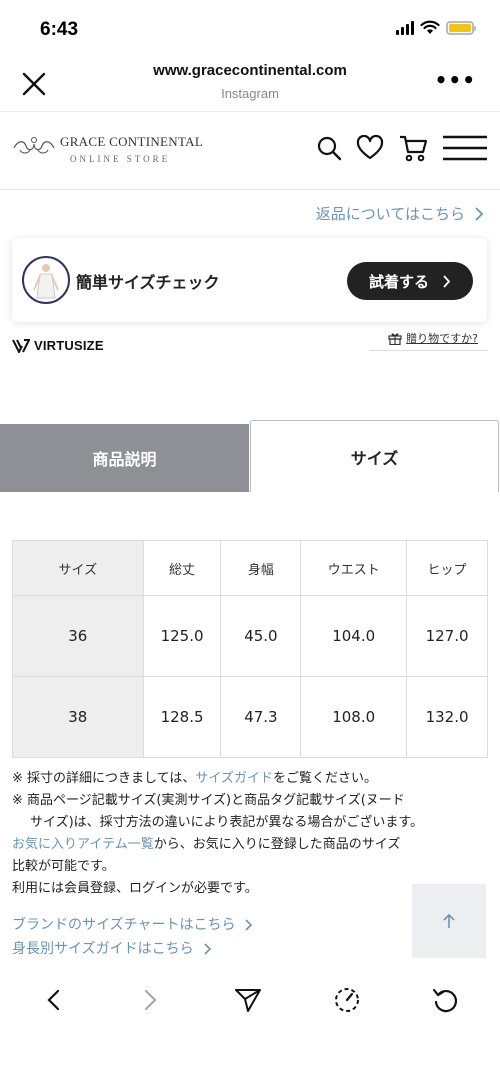 This screenshot has height=1080, width=500. I want to click on browser-toolbar, so click(250, 1000).